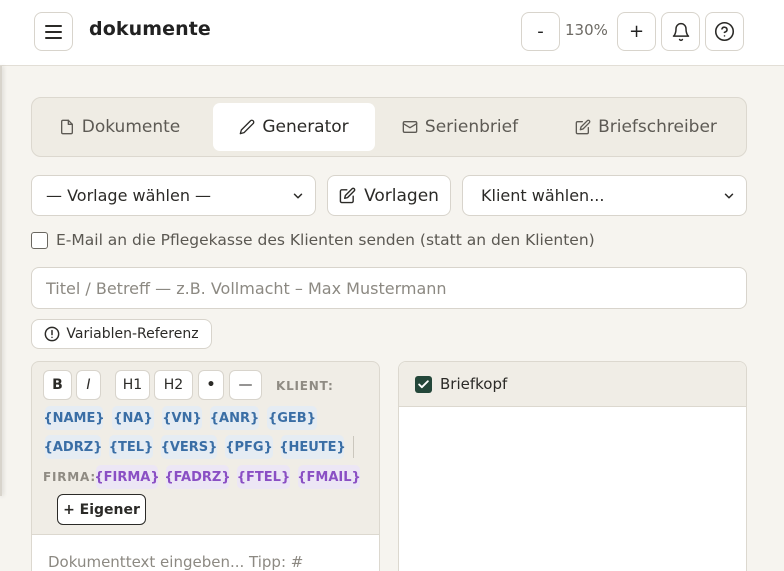 The image size is (784, 571). Describe the element at coordinates (205, 552) in the screenshot. I see `document-text-area: Dokumenttext eingeben... Tipp: #` at that location.